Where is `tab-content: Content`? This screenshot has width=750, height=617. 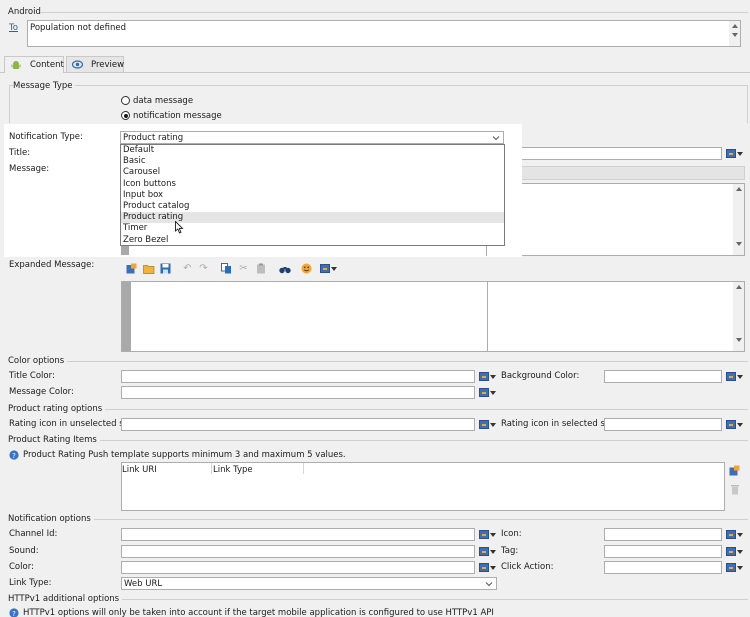 tab-content: Content is located at coordinates (34, 64).